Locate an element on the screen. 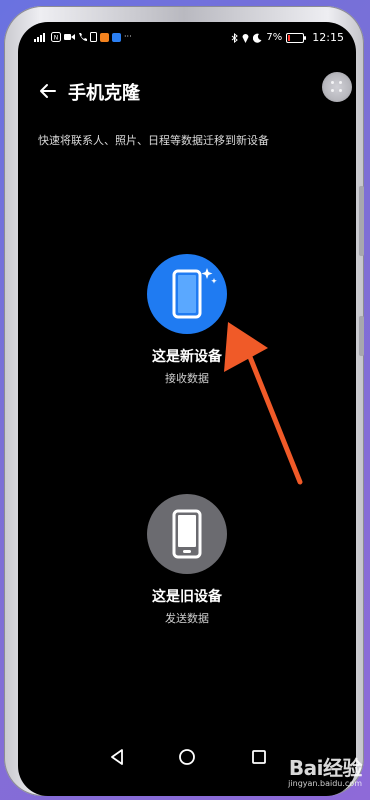 The height and width of the screenshot is (800, 370). status-icons-left: N ··· is located at coordinates (83, 37).